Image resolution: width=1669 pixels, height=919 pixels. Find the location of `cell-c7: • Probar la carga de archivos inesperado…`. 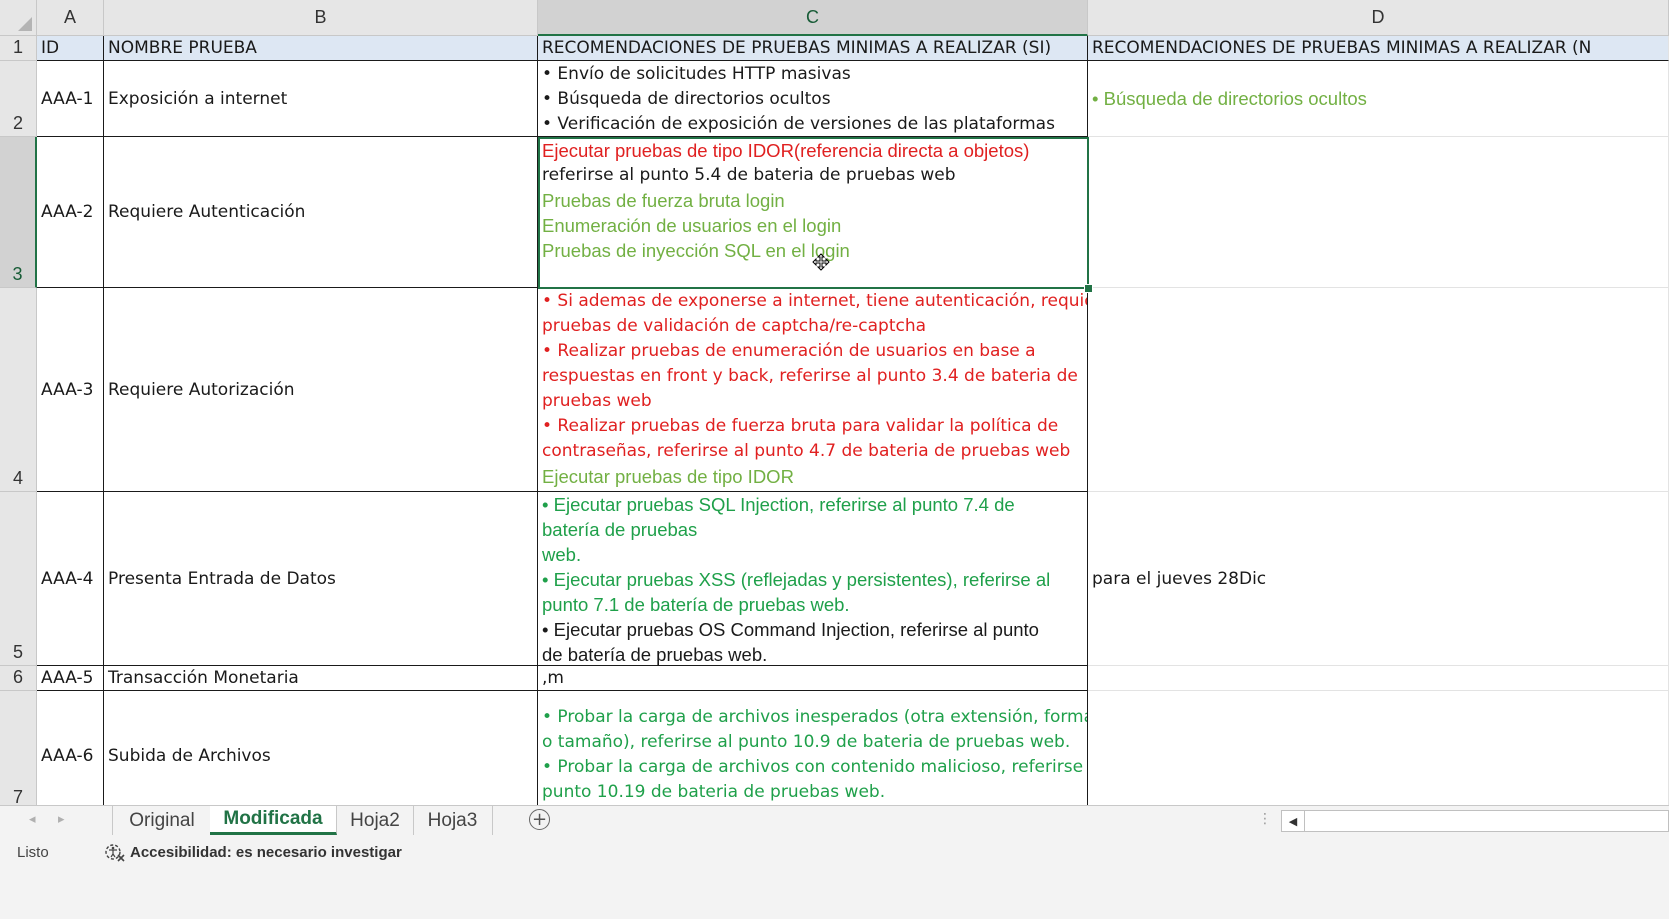

cell-c7: • Probar la carga de archivos inesperado… is located at coordinates (813, 756).